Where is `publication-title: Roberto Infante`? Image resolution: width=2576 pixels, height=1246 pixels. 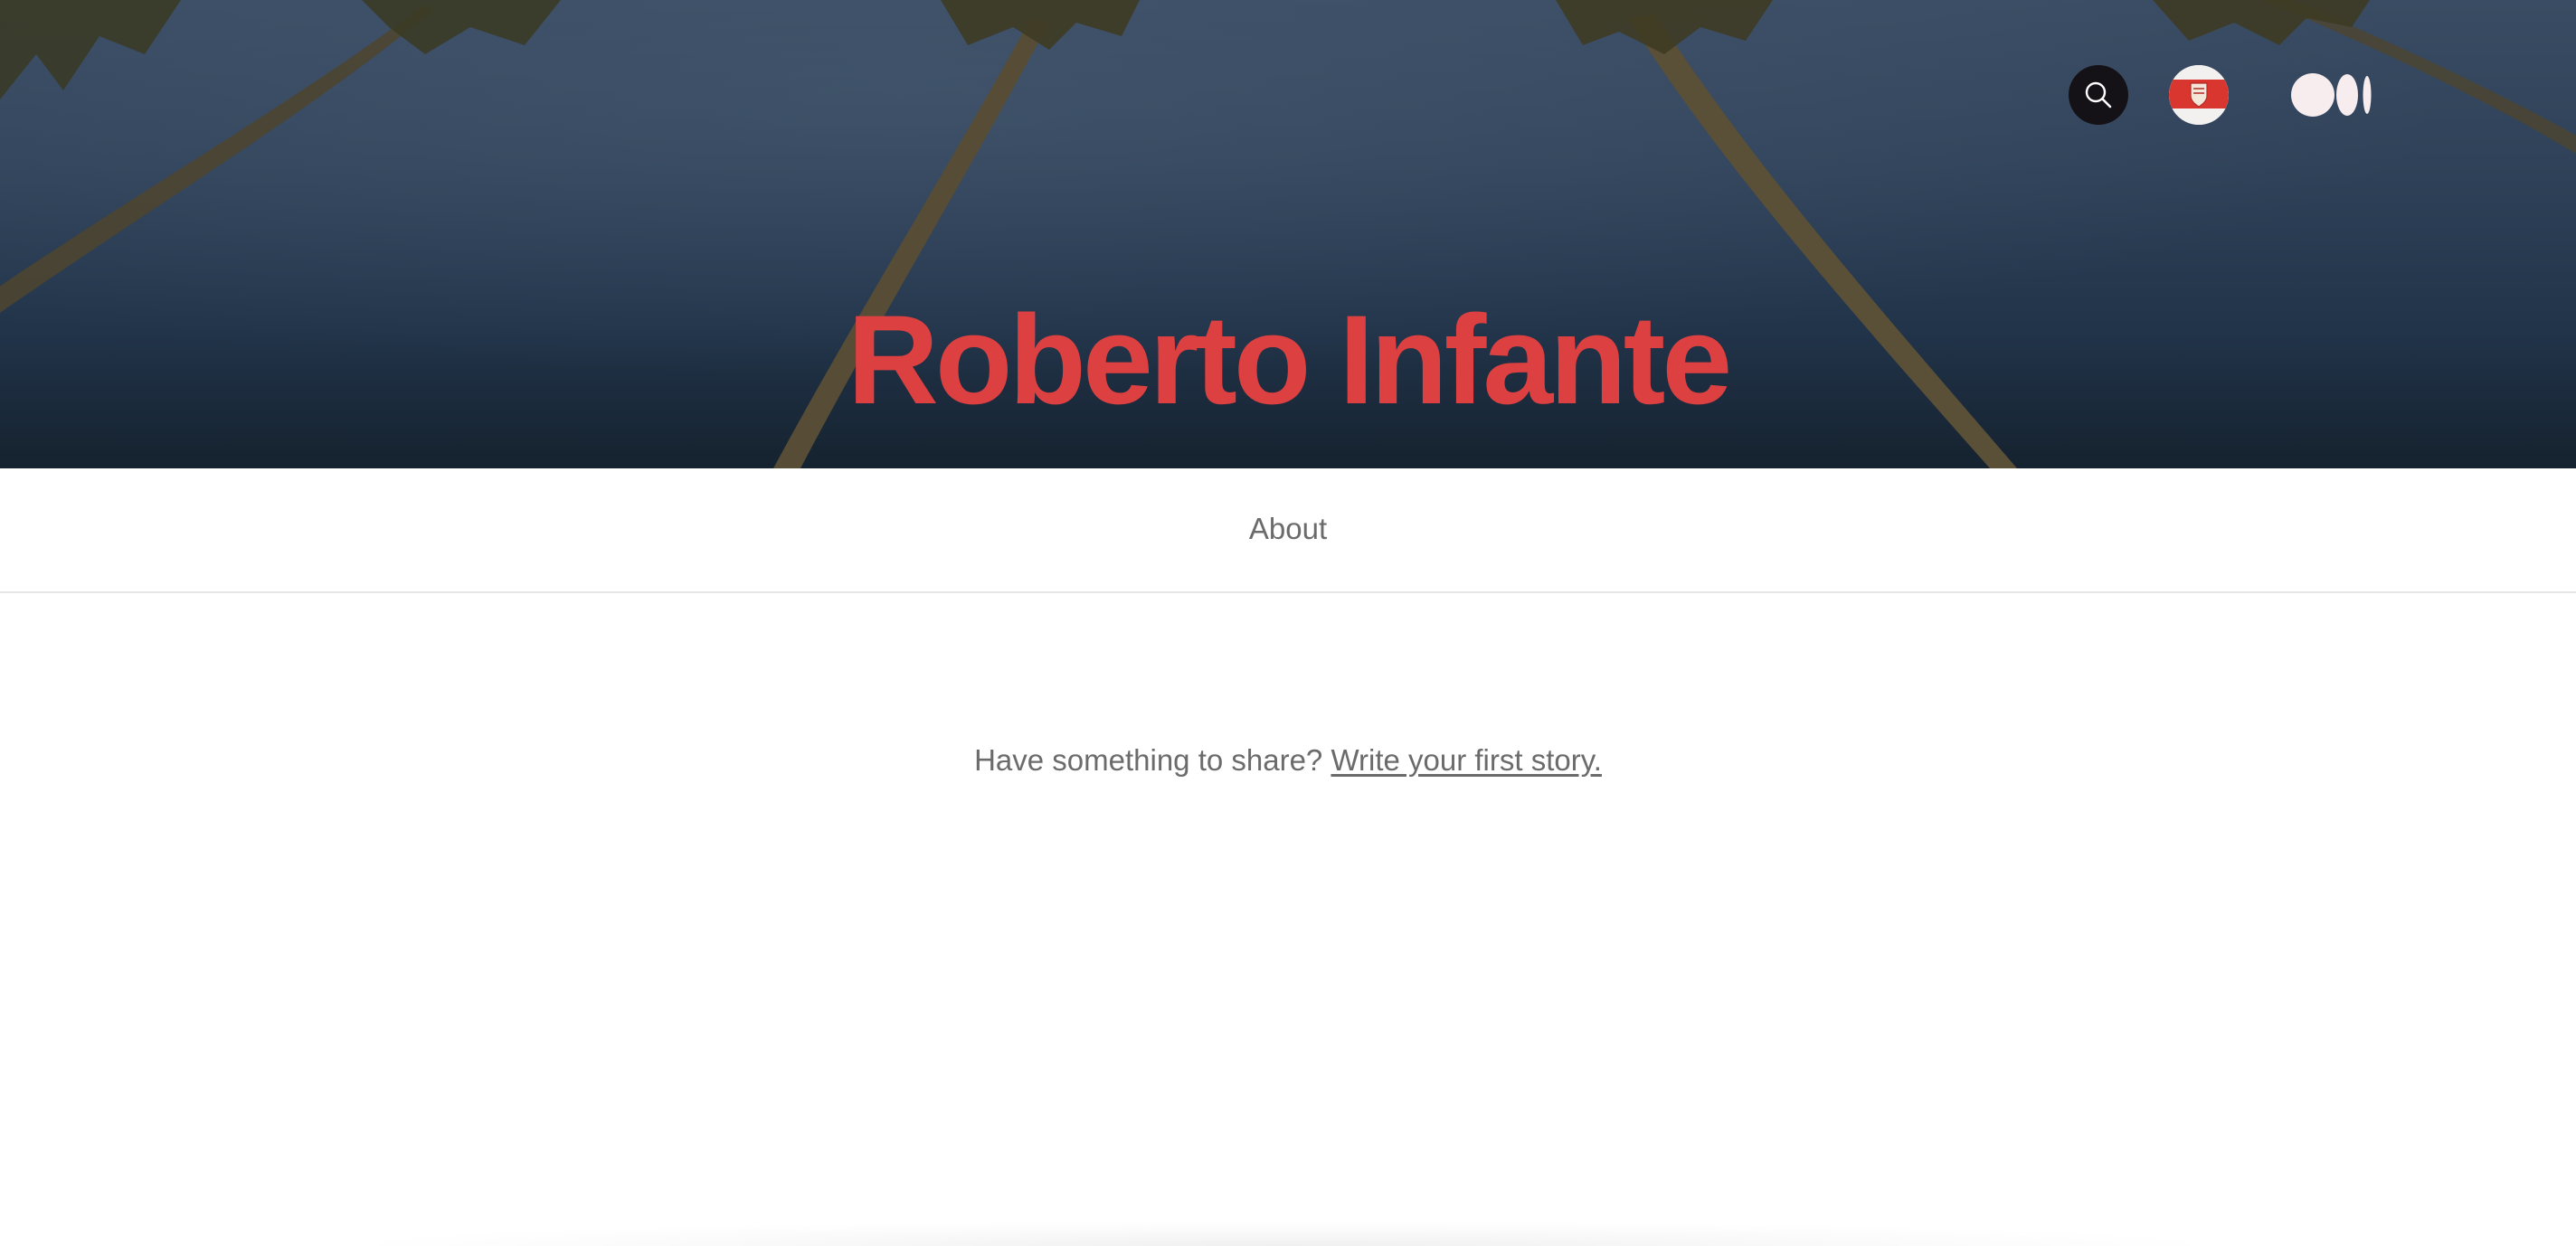
publication-title: Roberto Infante is located at coordinates (1288, 360).